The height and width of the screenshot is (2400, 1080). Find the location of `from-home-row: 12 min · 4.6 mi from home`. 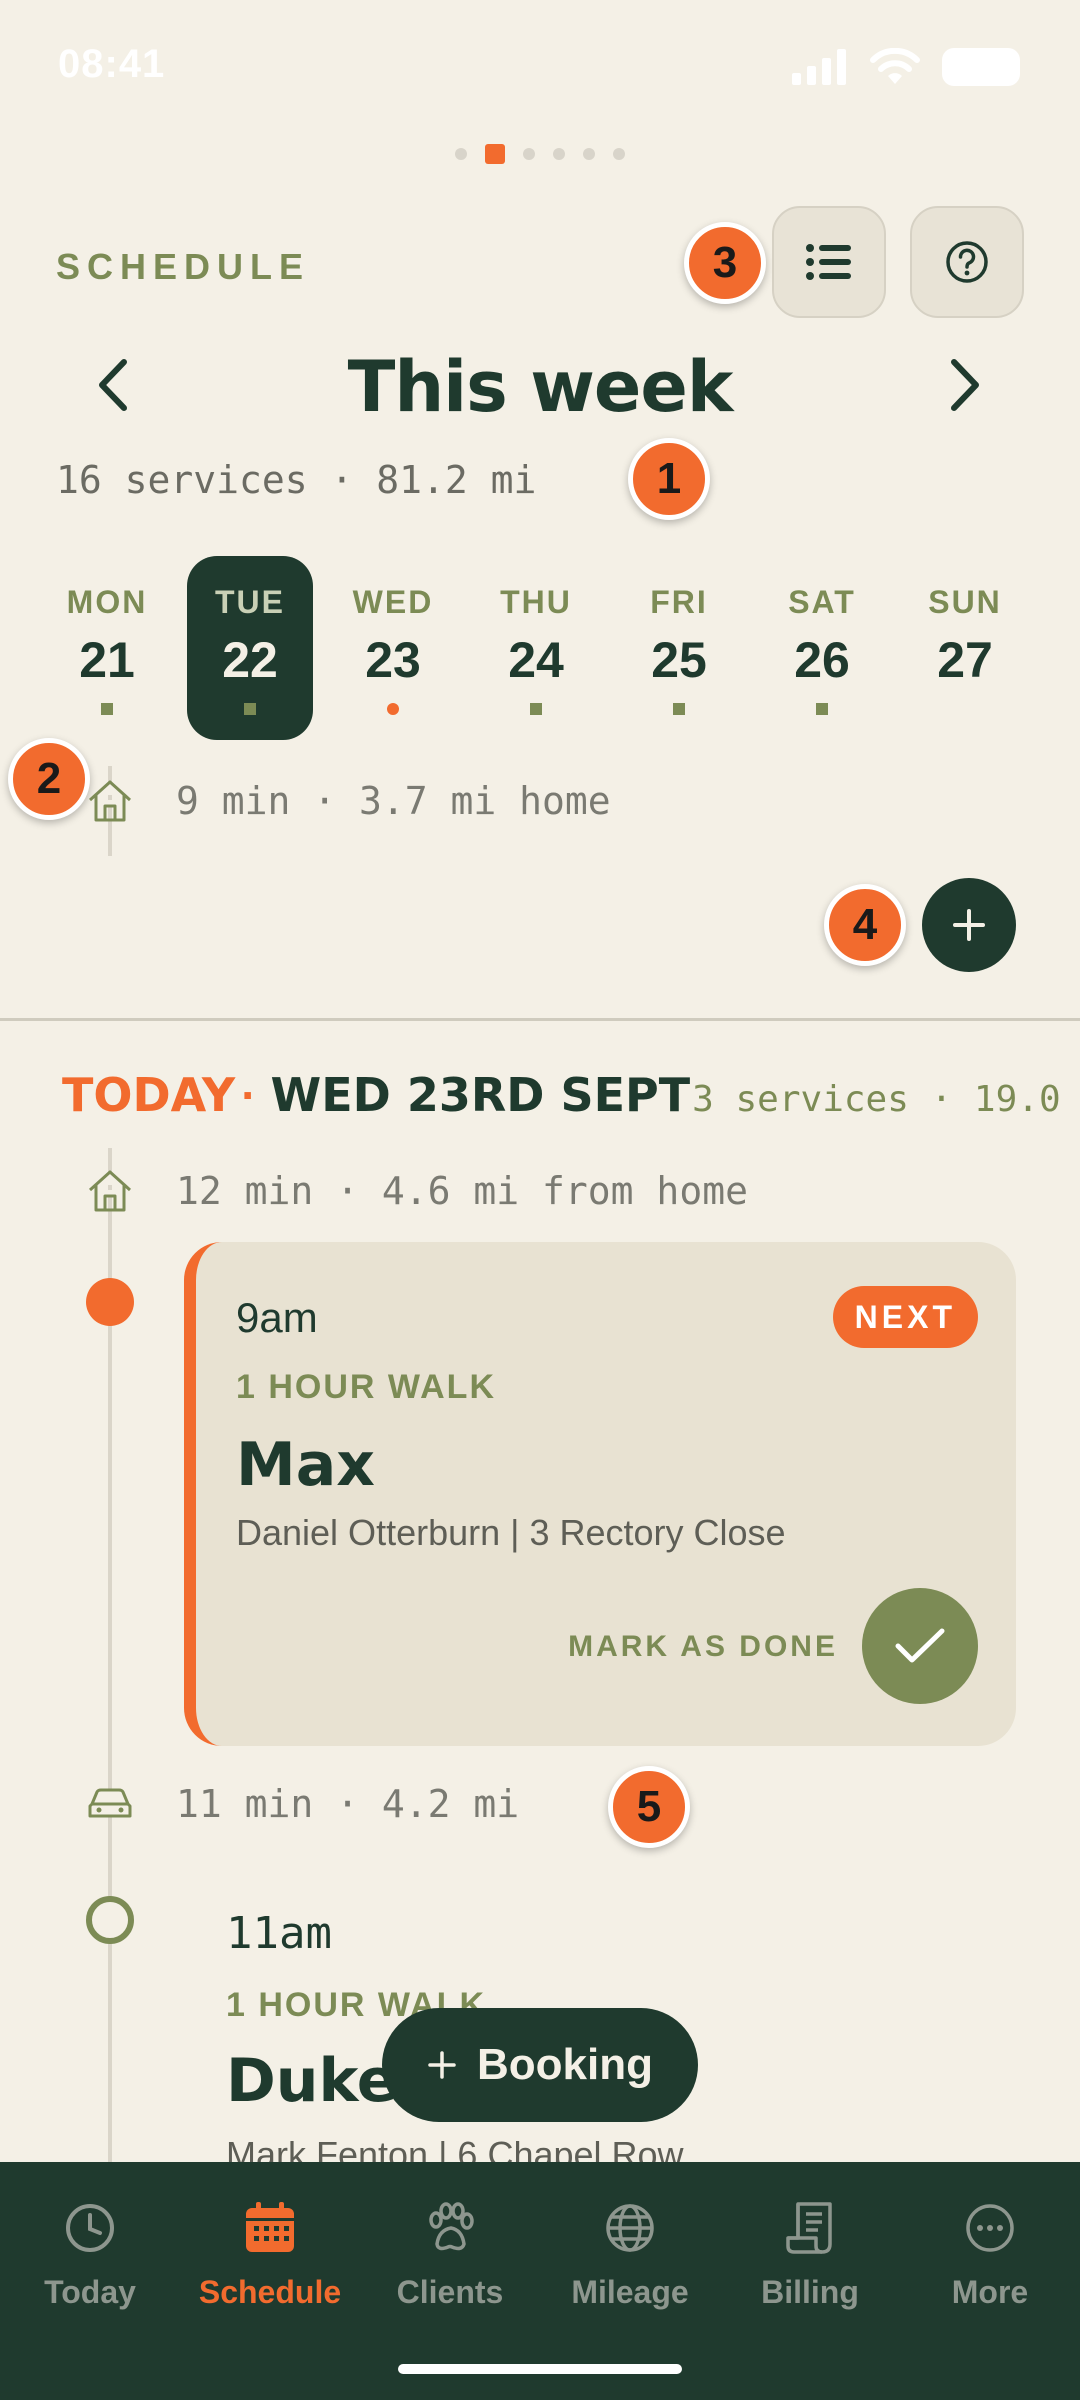

from-home-row: 12 min · 4.6 mi from home is located at coordinates (417, 1191).